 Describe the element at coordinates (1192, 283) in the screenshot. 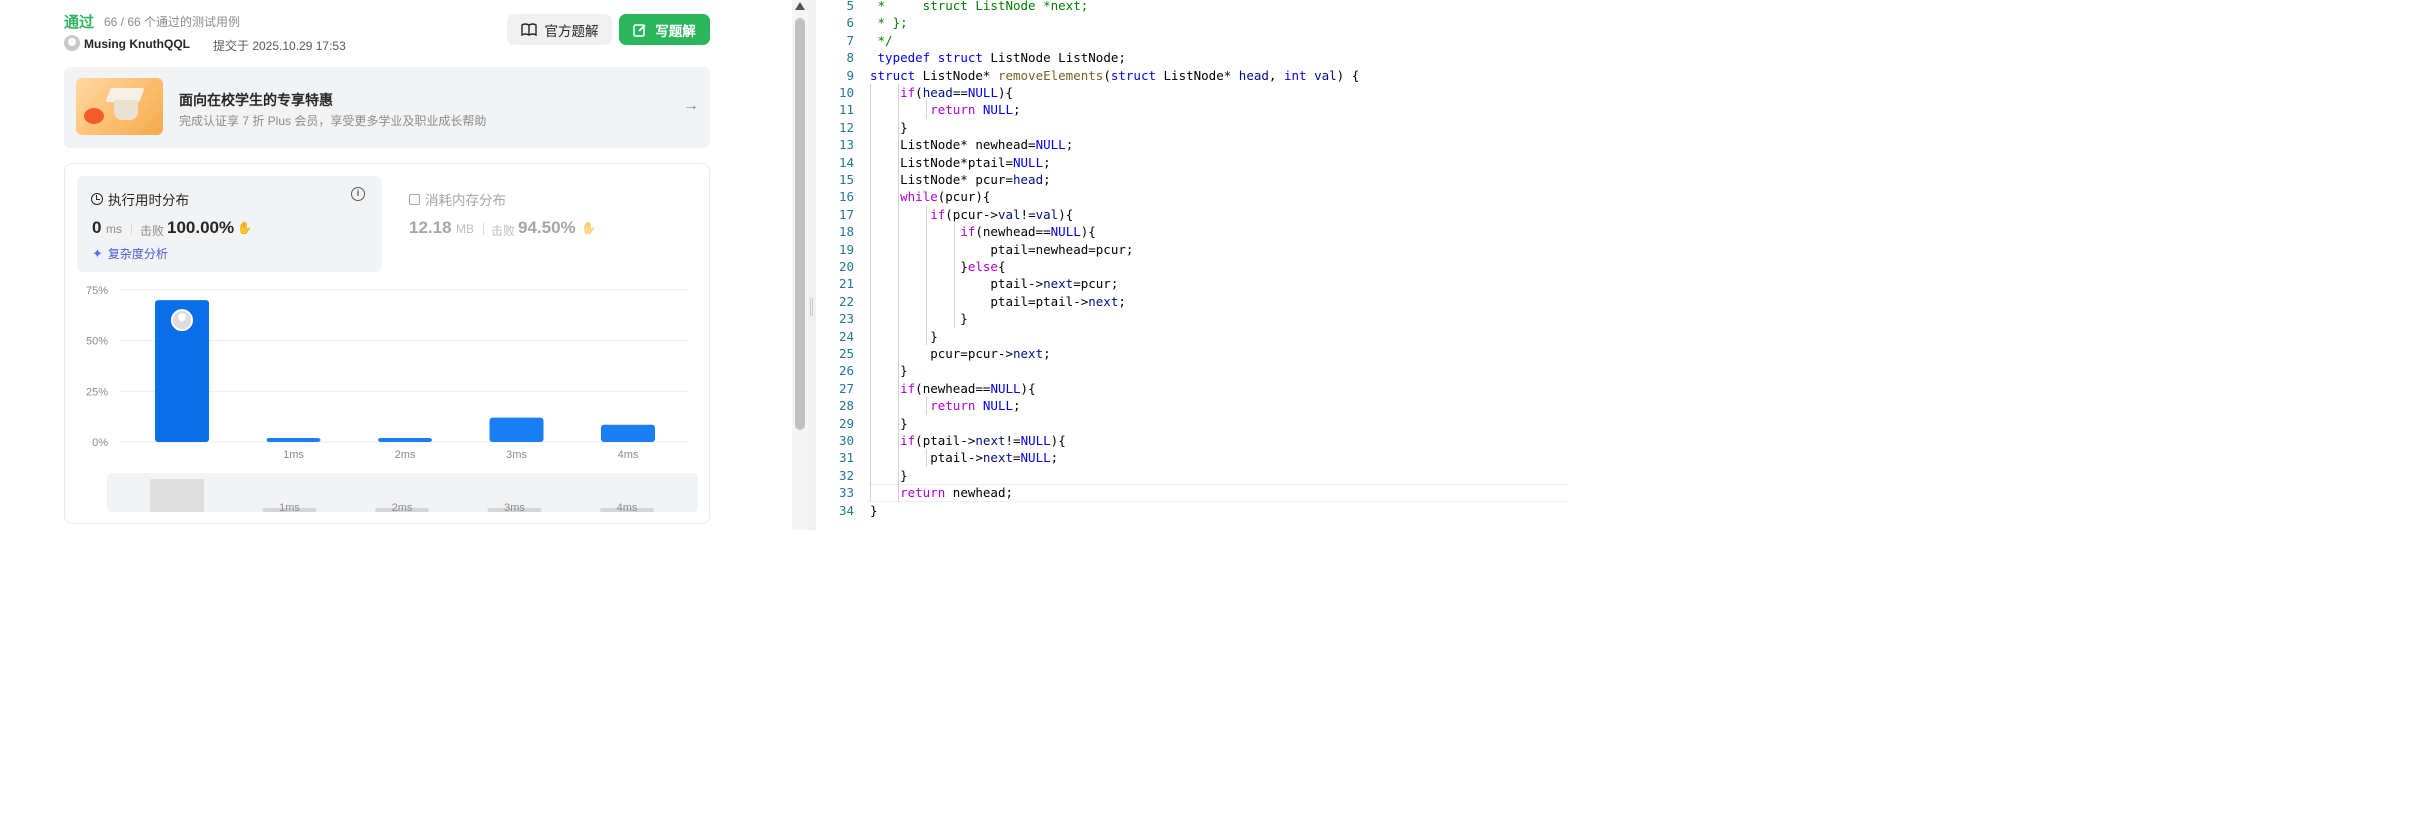

I see `code-line: 21 ptail->next=pcur;` at that location.